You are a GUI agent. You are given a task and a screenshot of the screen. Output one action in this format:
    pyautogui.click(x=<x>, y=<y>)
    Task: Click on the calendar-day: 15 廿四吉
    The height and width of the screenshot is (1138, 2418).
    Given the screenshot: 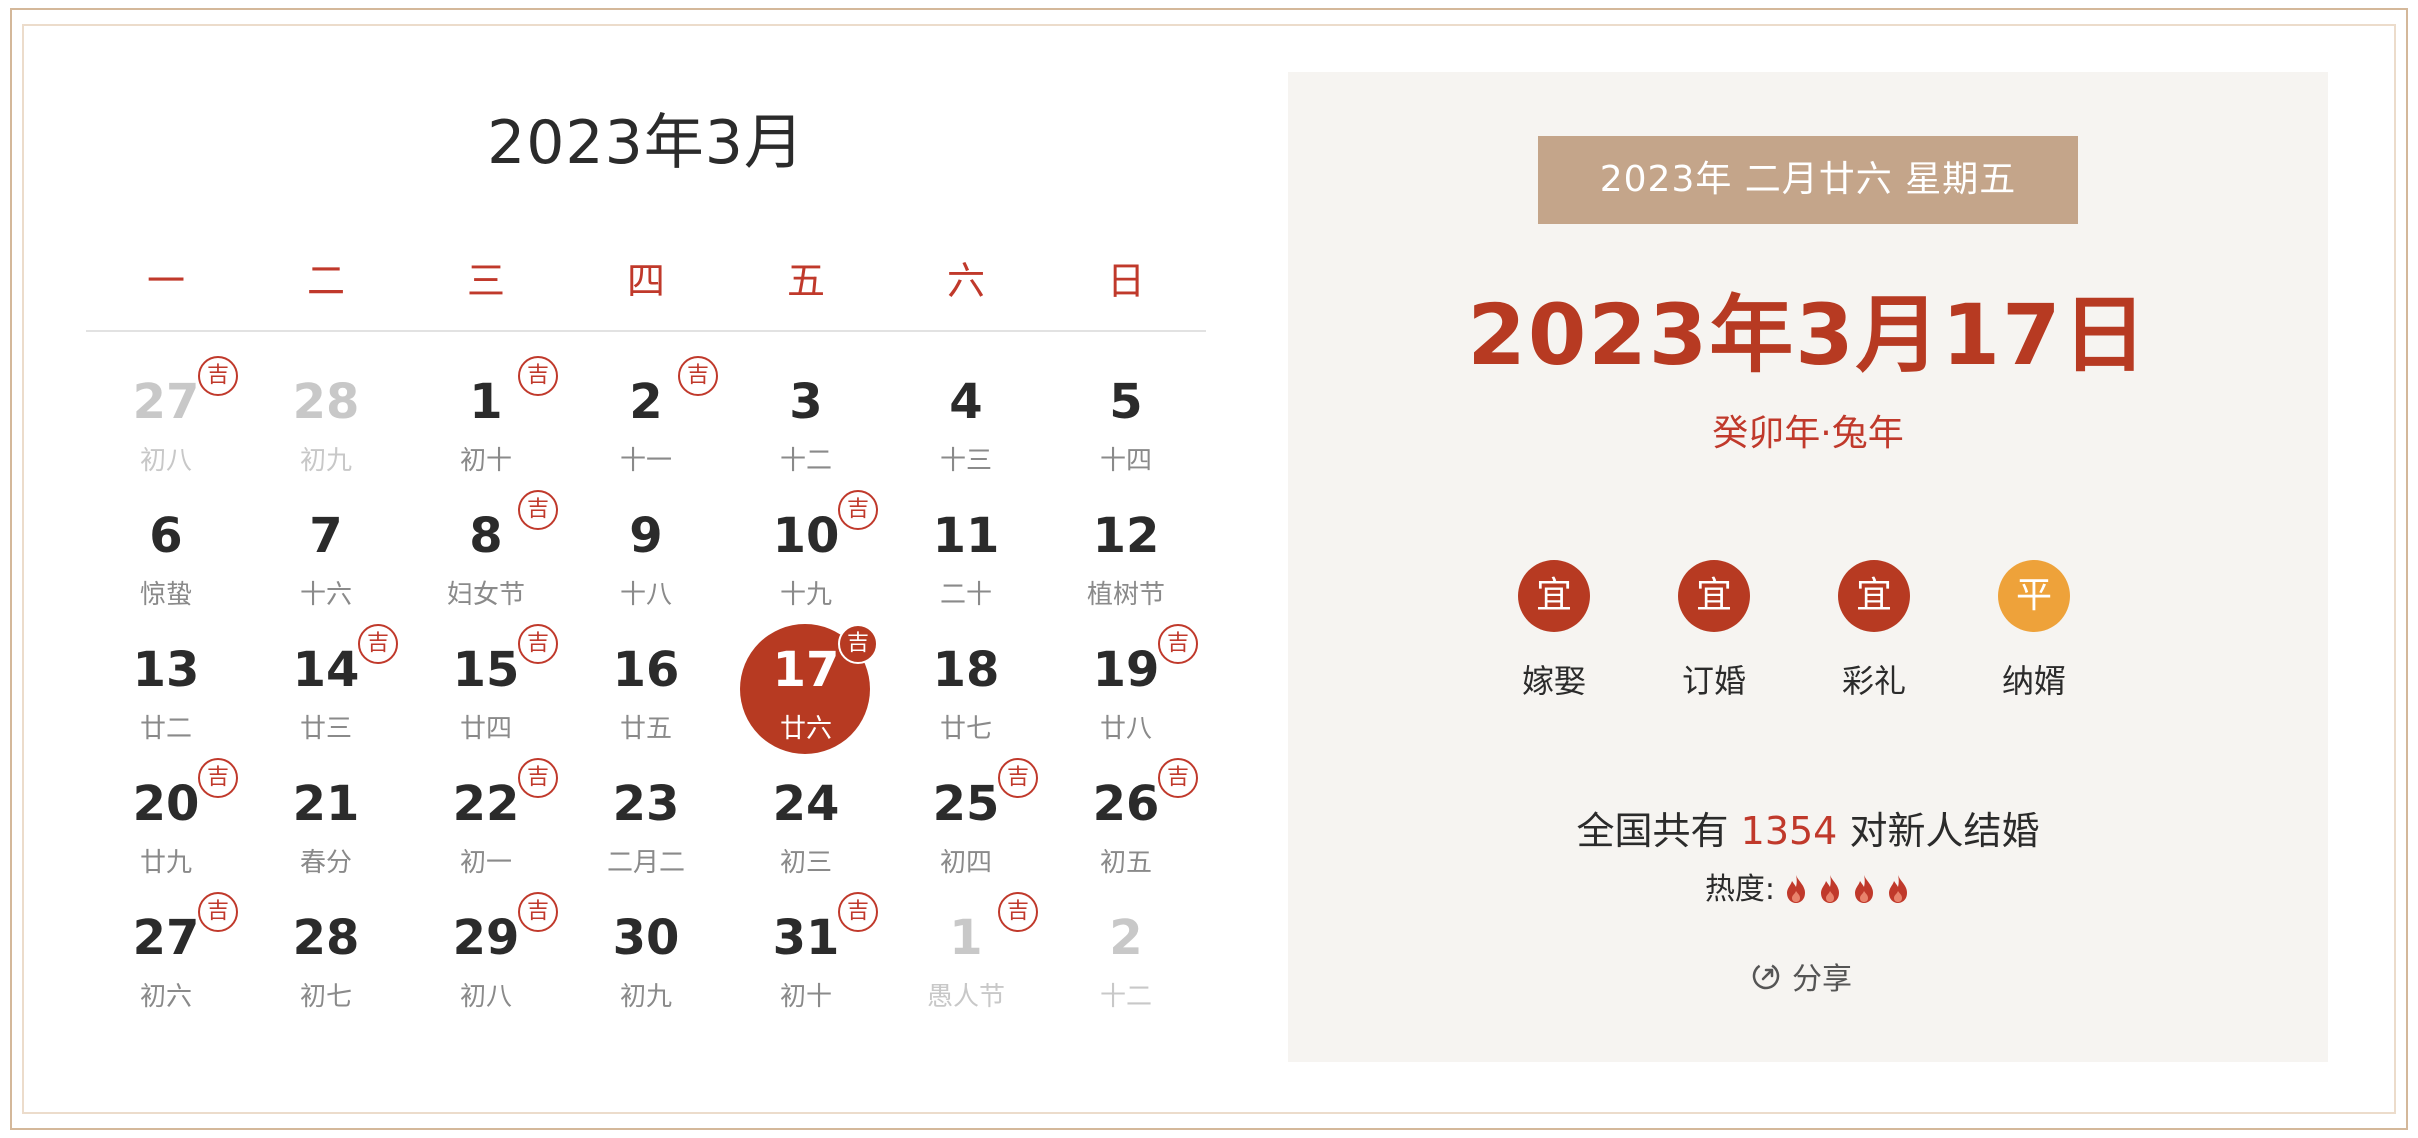 What is the action you would take?
    pyautogui.click(x=486, y=693)
    